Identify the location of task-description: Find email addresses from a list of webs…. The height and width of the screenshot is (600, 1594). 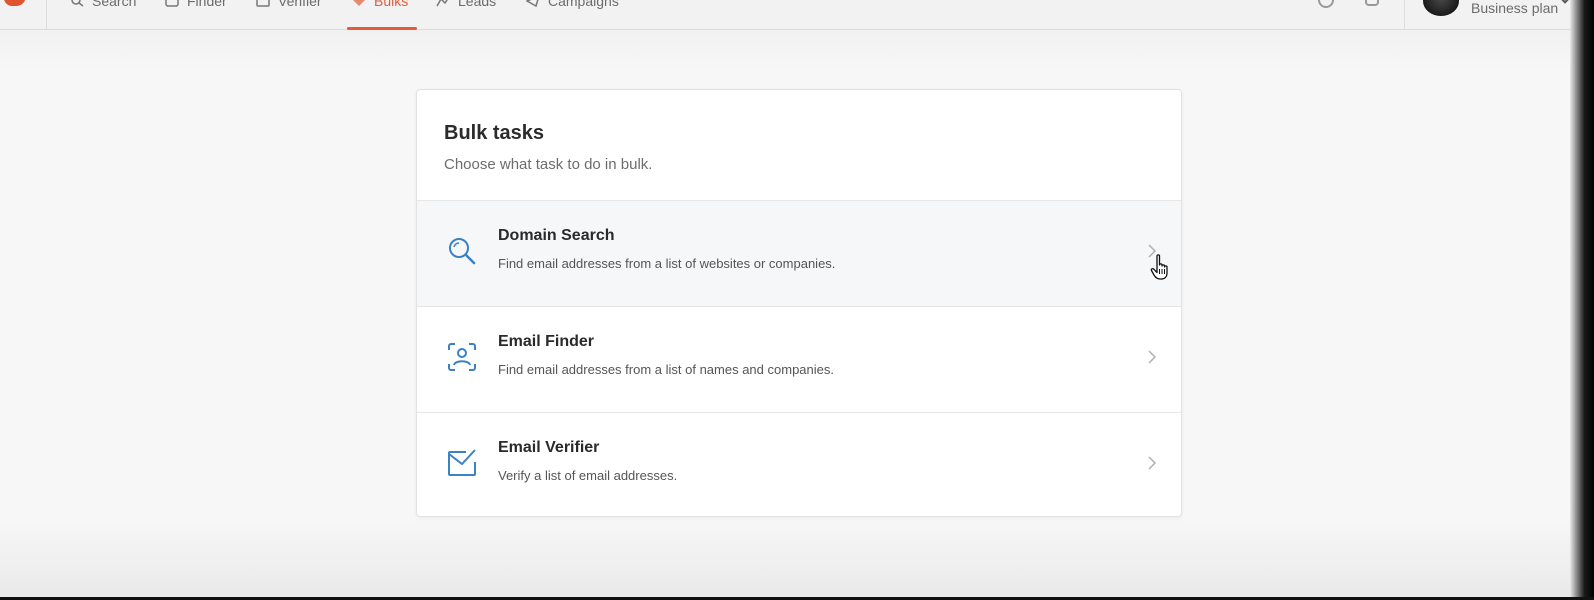
(667, 263).